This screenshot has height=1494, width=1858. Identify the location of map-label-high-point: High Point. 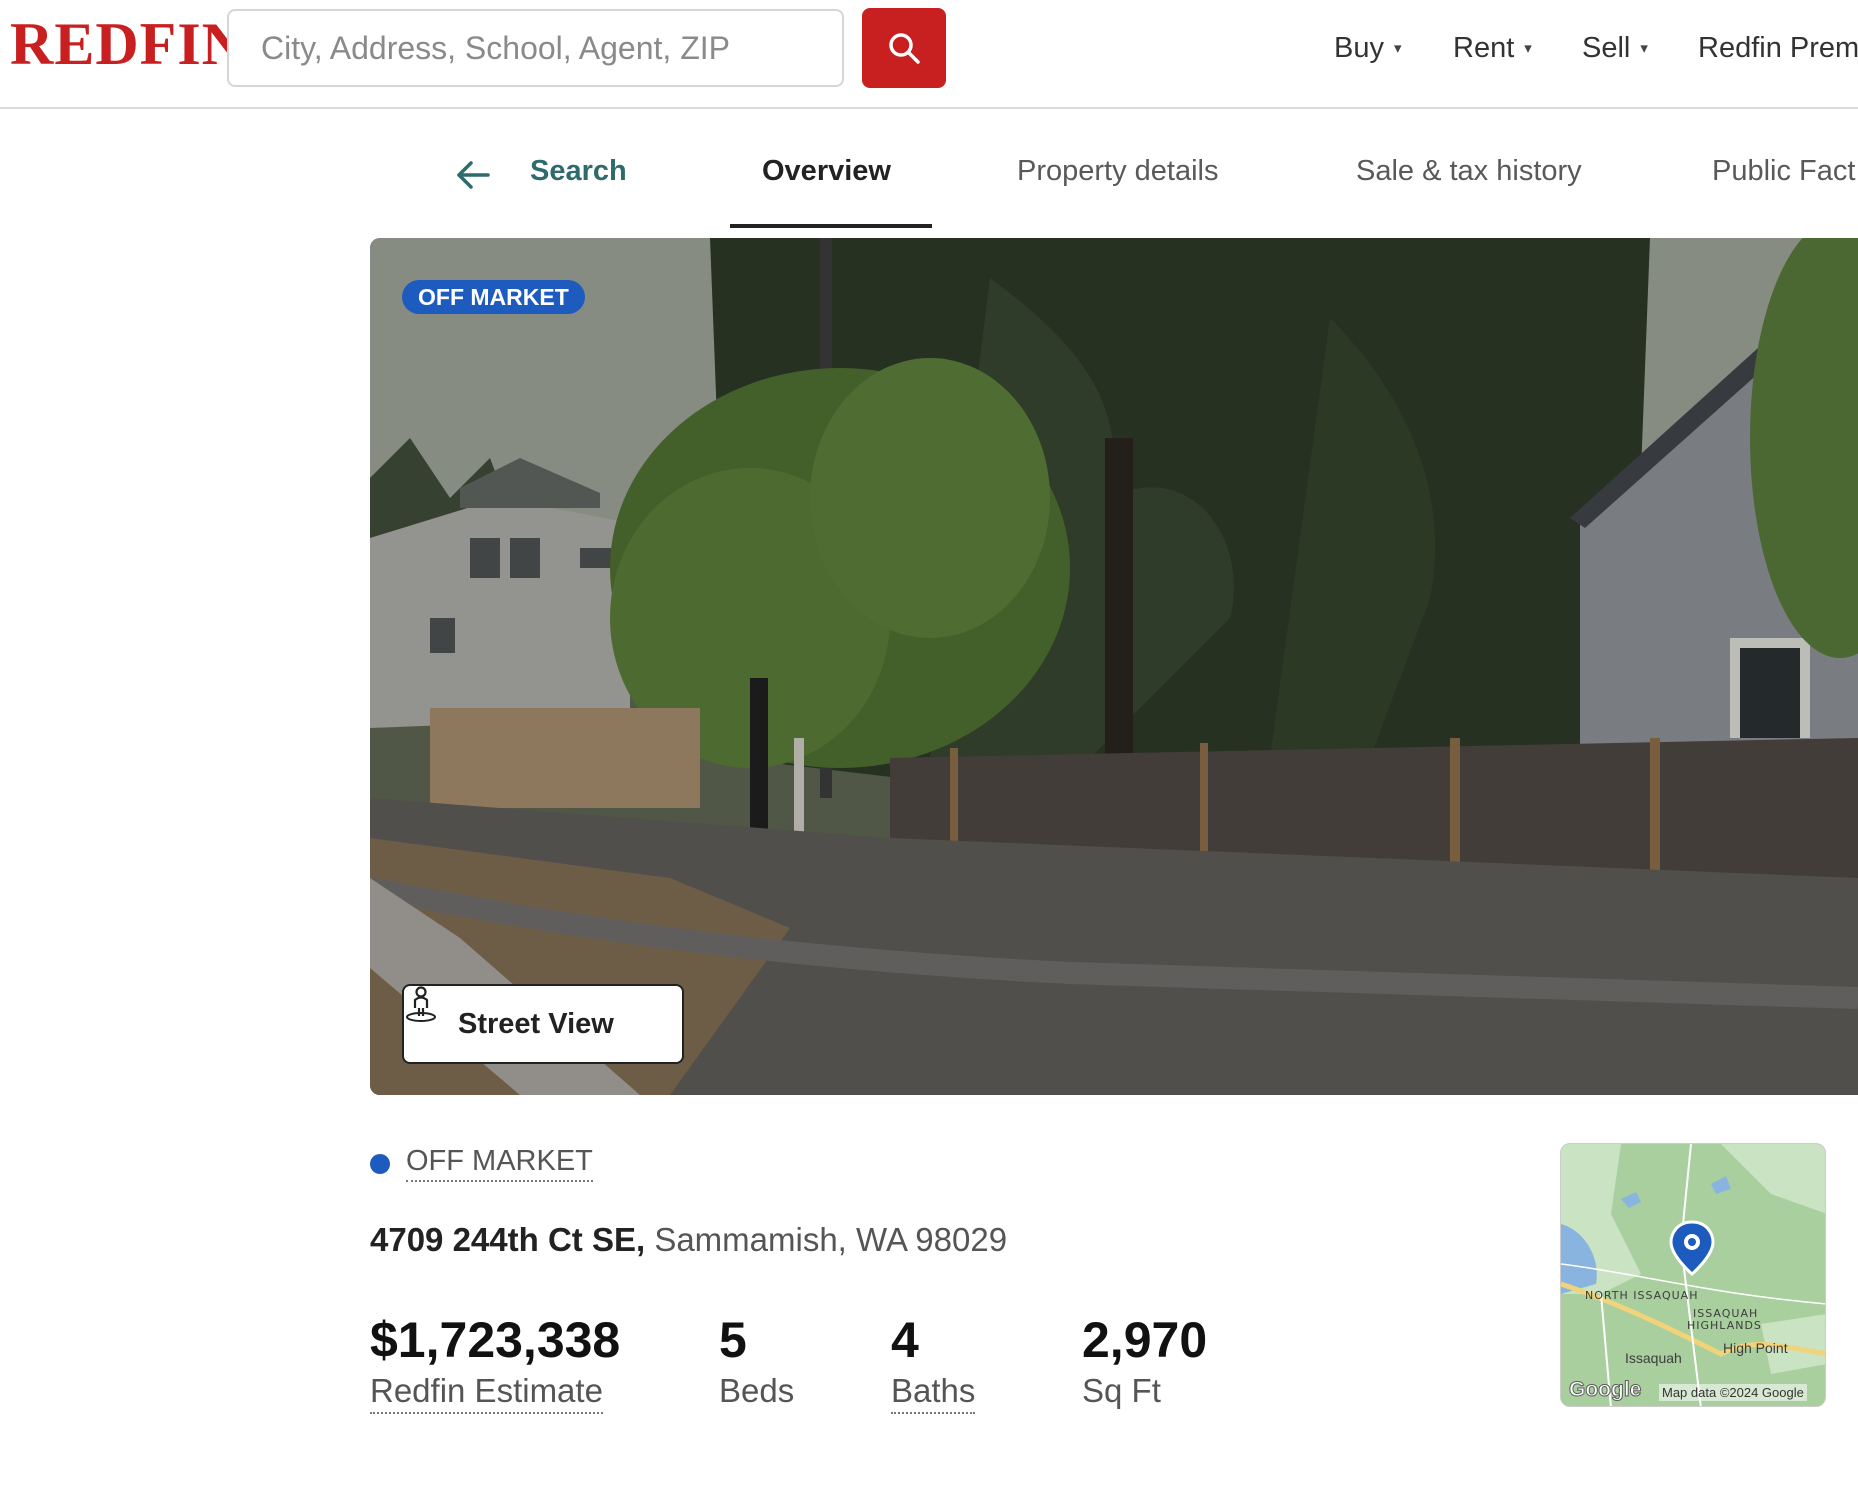
(1755, 1348).